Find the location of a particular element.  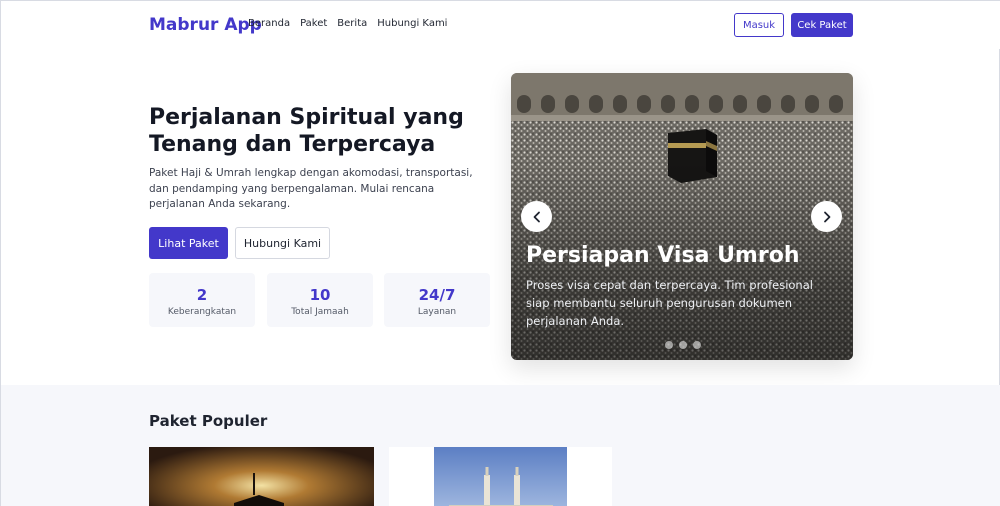

carousel-indicators is located at coordinates (683, 345).